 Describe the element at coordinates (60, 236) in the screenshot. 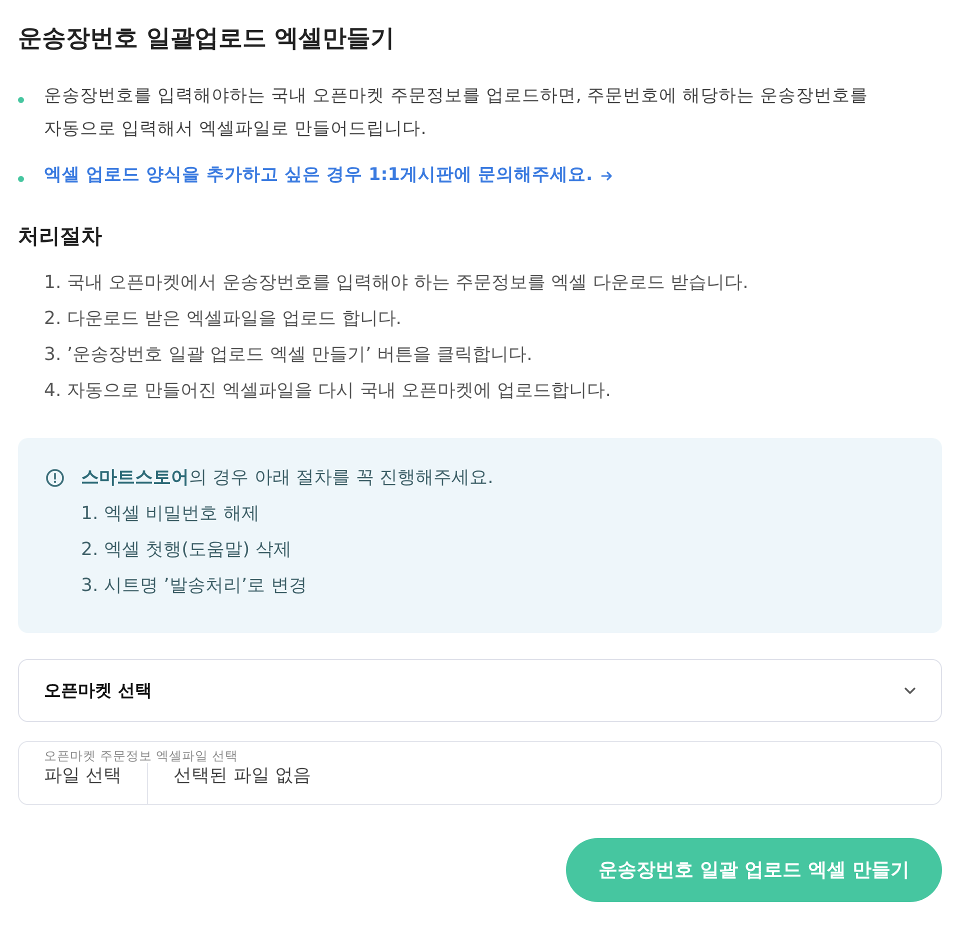

I see `section-heading: 처리절차` at that location.